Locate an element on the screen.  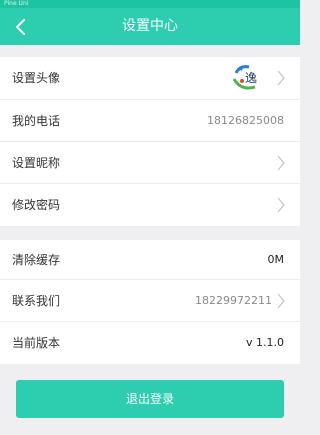
clear-cache-label: 清除缓存 is located at coordinates (36, 260).